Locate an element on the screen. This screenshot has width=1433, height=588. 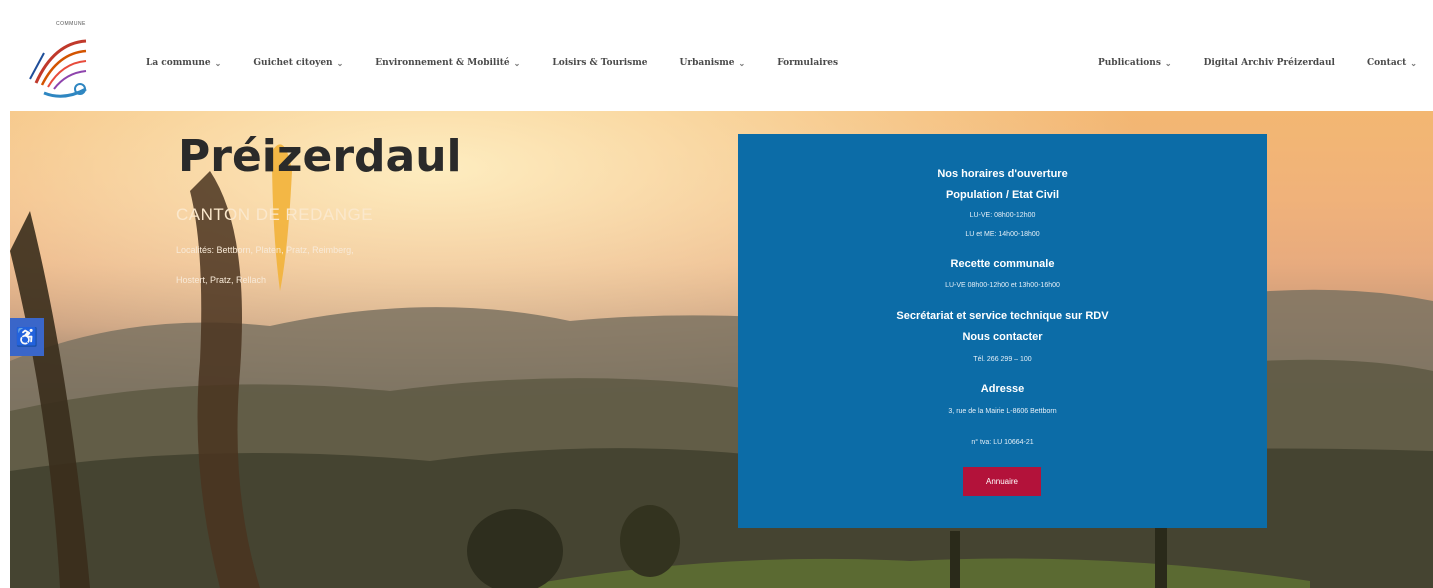
nav-label: La commune is located at coordinates (178, 63).